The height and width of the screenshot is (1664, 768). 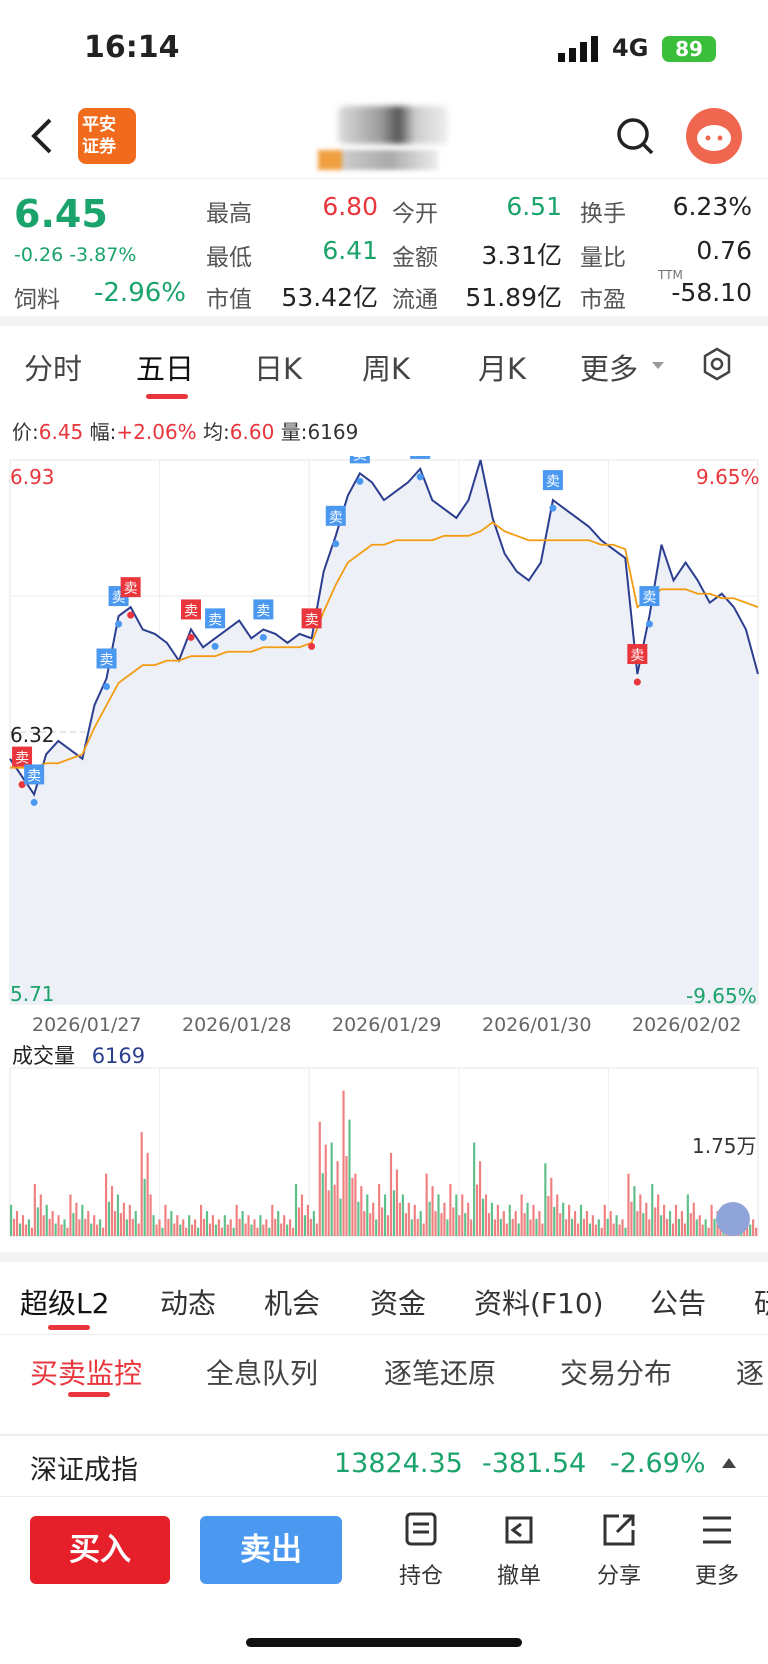 I want to click on settings-gear-icon, so click(x=717, y=364).